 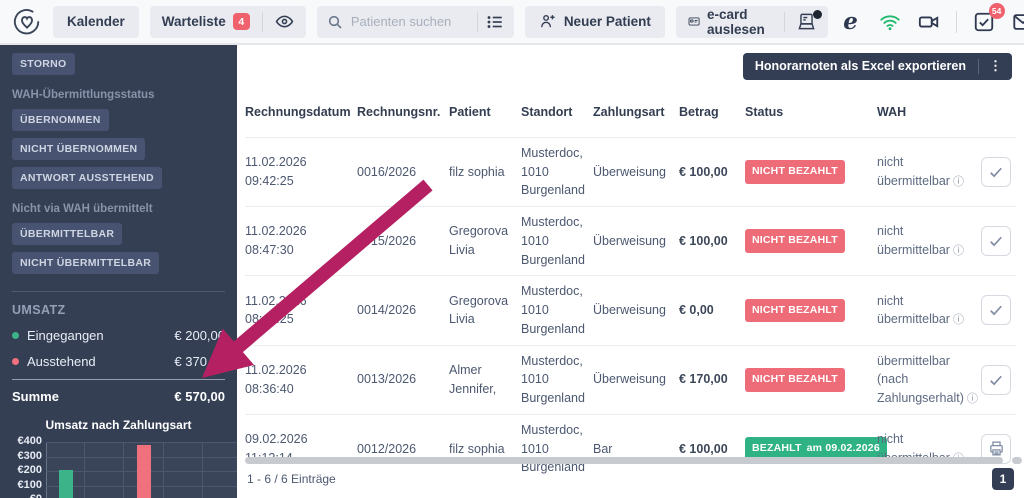 I want to click on cell-action, so click(x=999, y=310).